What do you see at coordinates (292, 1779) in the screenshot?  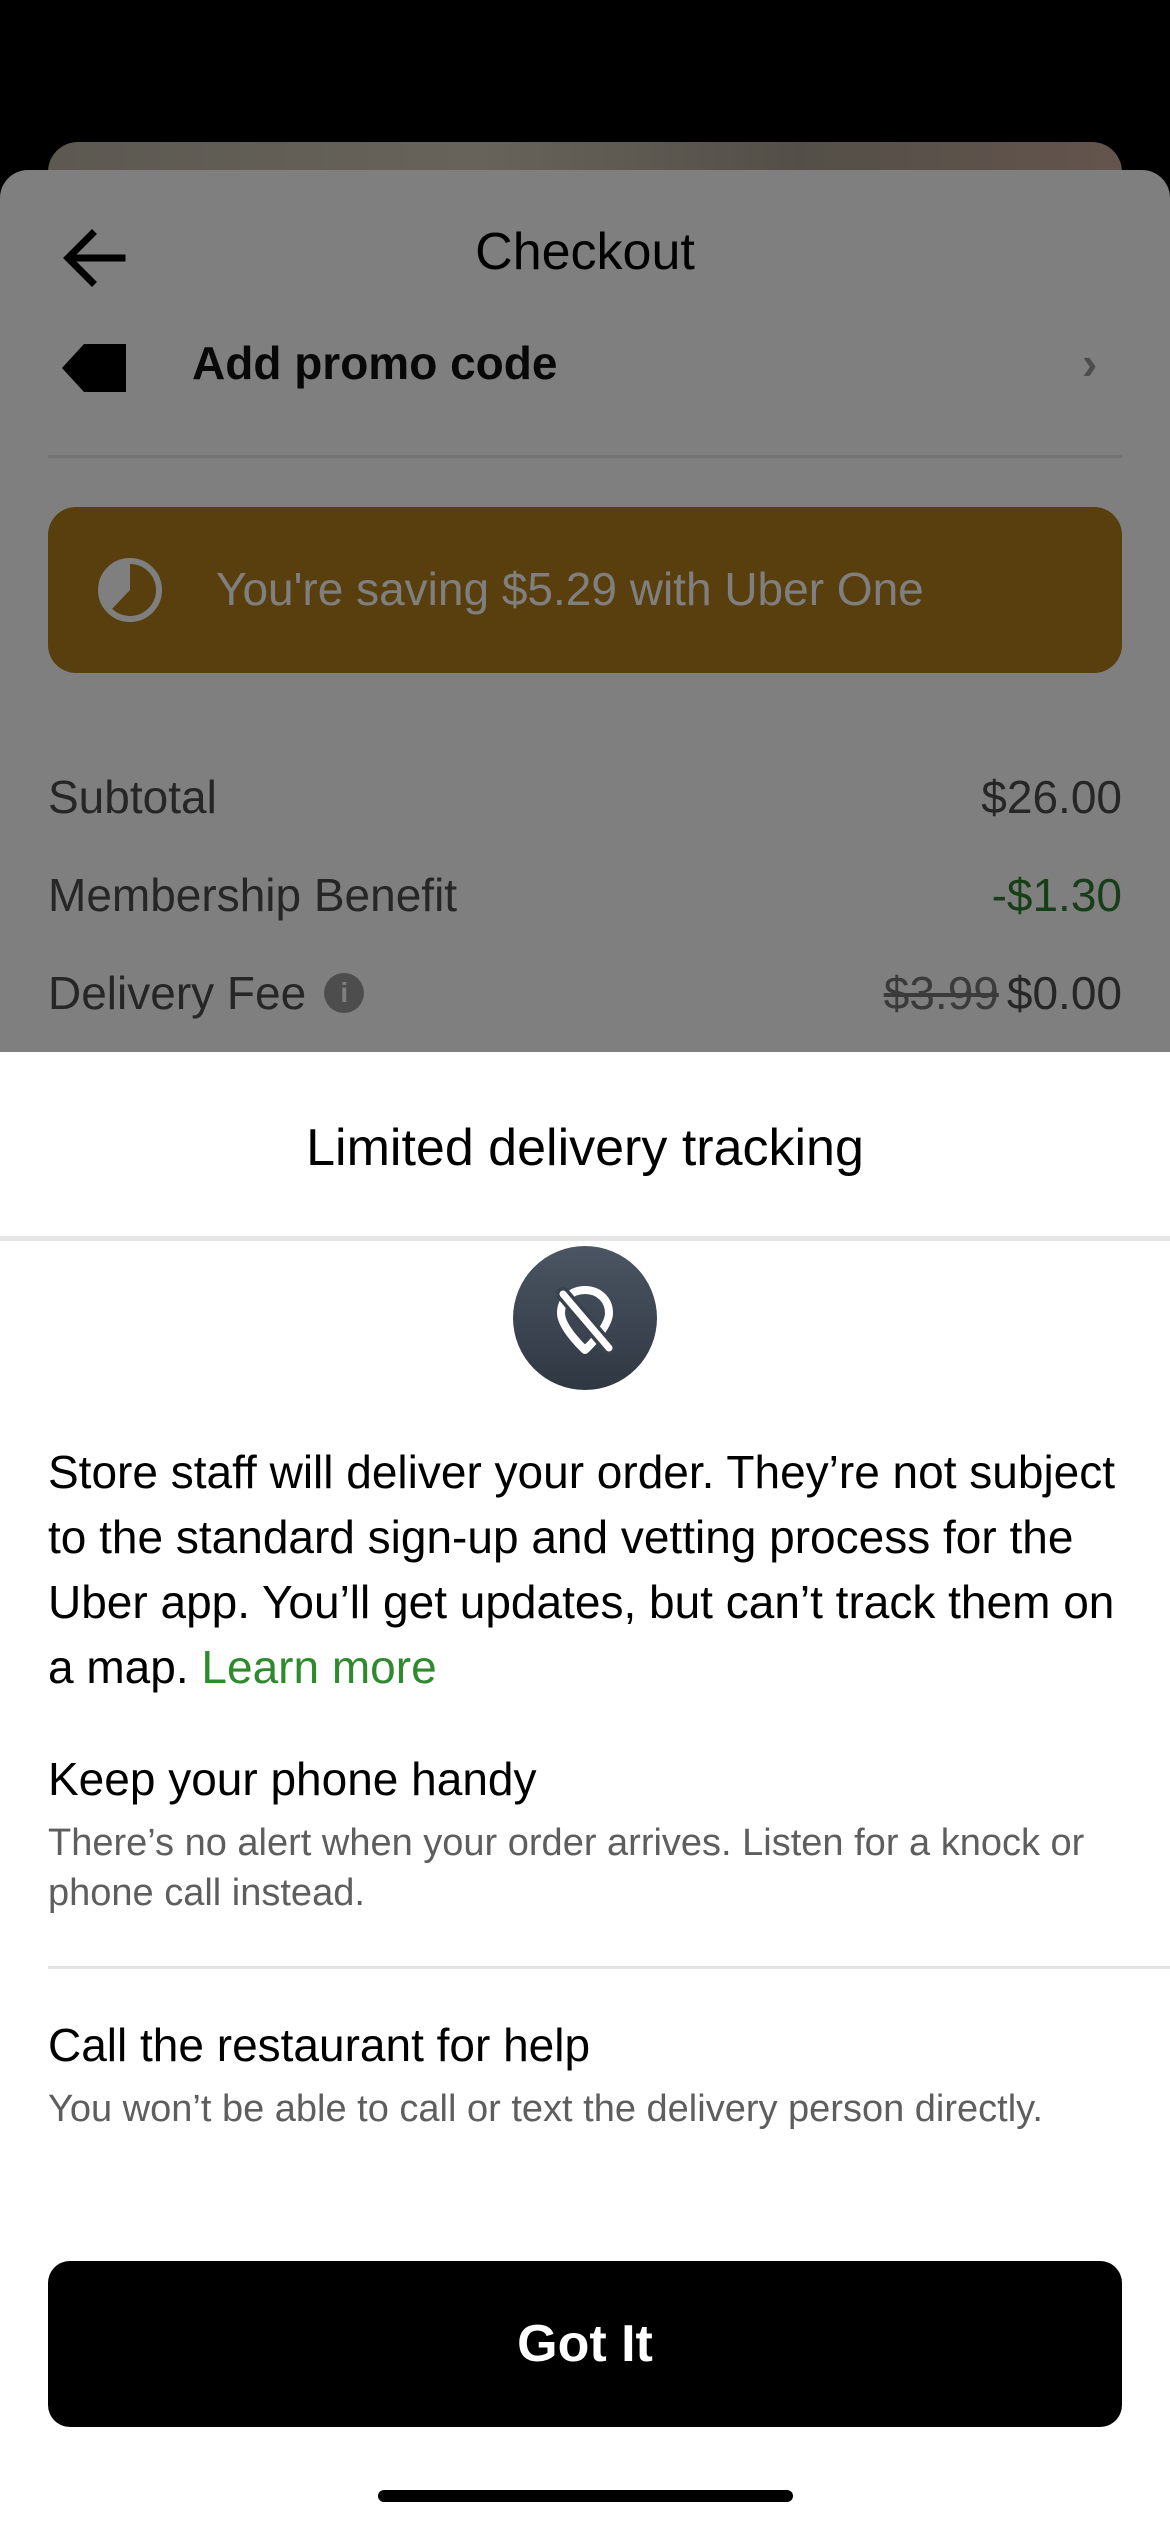 I see `keep-phone-handy-title: Keep your phone handy` at bounding box center [292, 1779].